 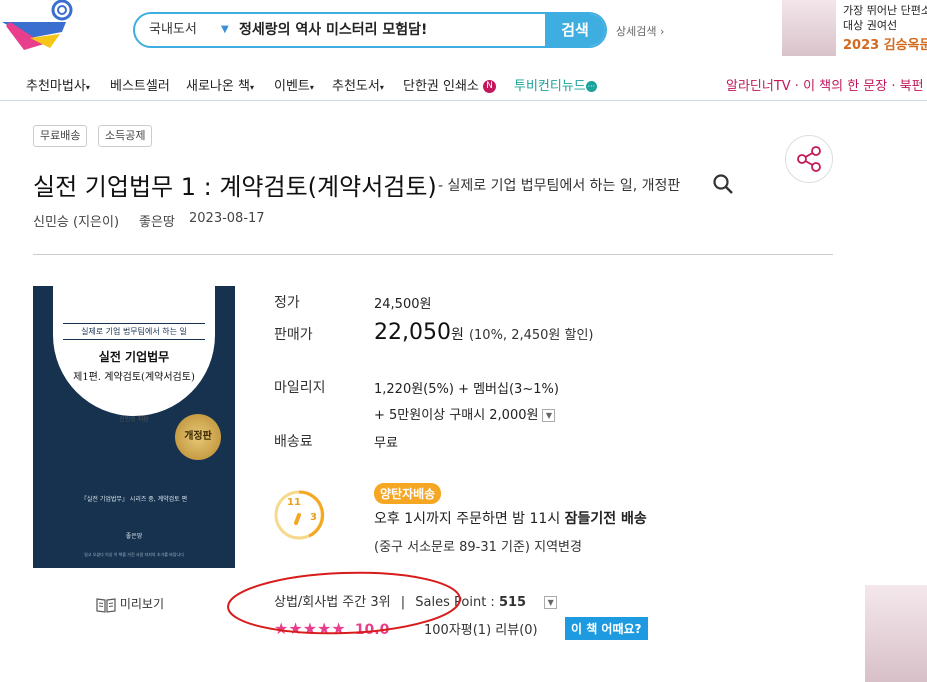 I want to click on detail-search-label: 상세검색, so click(x=636, y=31).